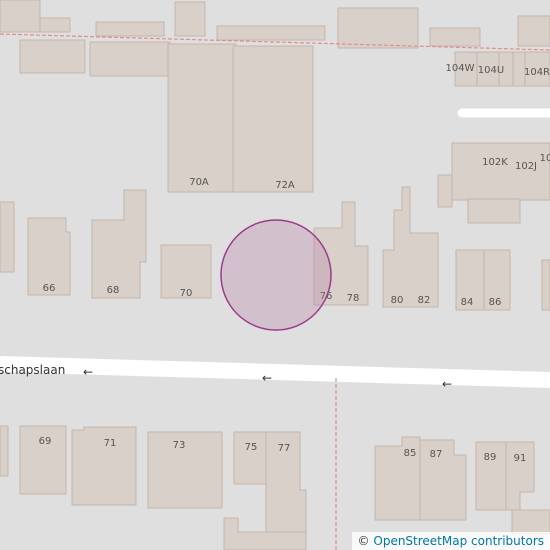 This screenshot has height=550, width=550. Describe the element at coordinates (436, 454) in the screenshot. I see `house-number: 87` at that location.